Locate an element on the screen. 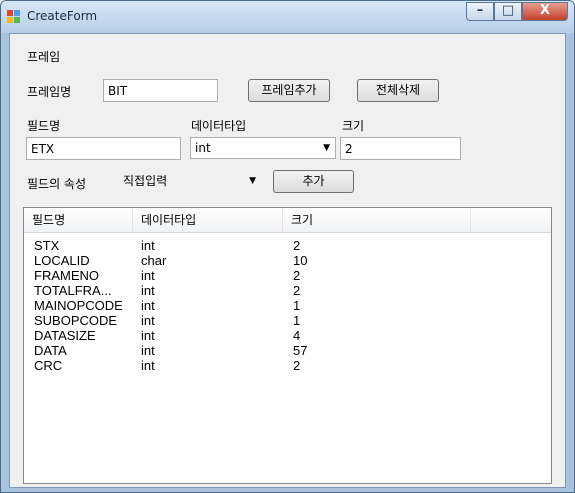 The width and height of the screenshot is (575, 493). add-frame-button: 프레임추가 is located at coordinates (289, 90).